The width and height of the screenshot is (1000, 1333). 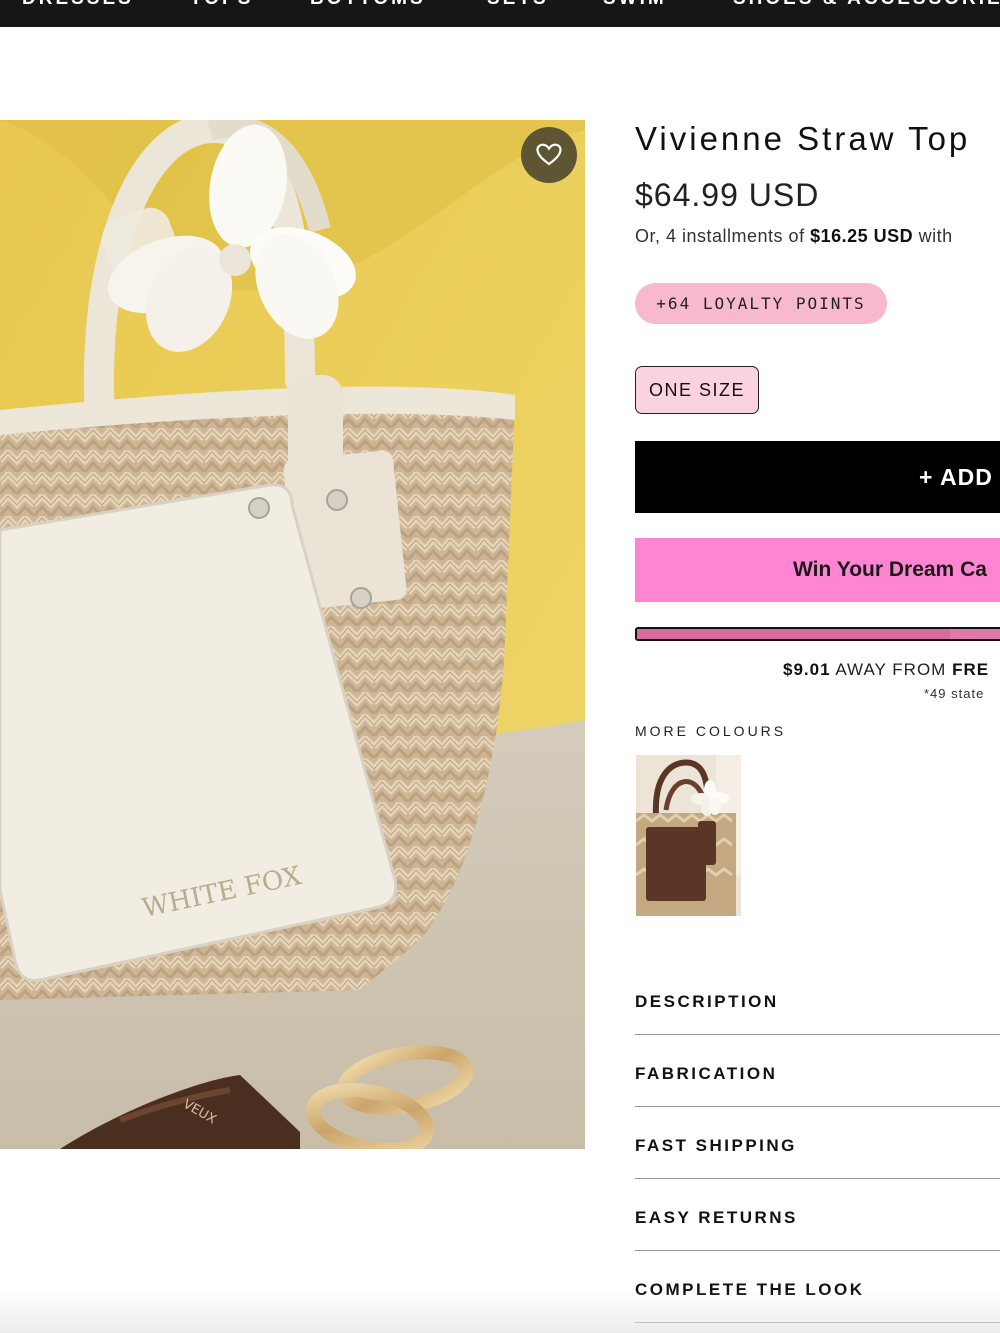 I want to click on free-shipping-progress-bar, so click(x=817, y=634).